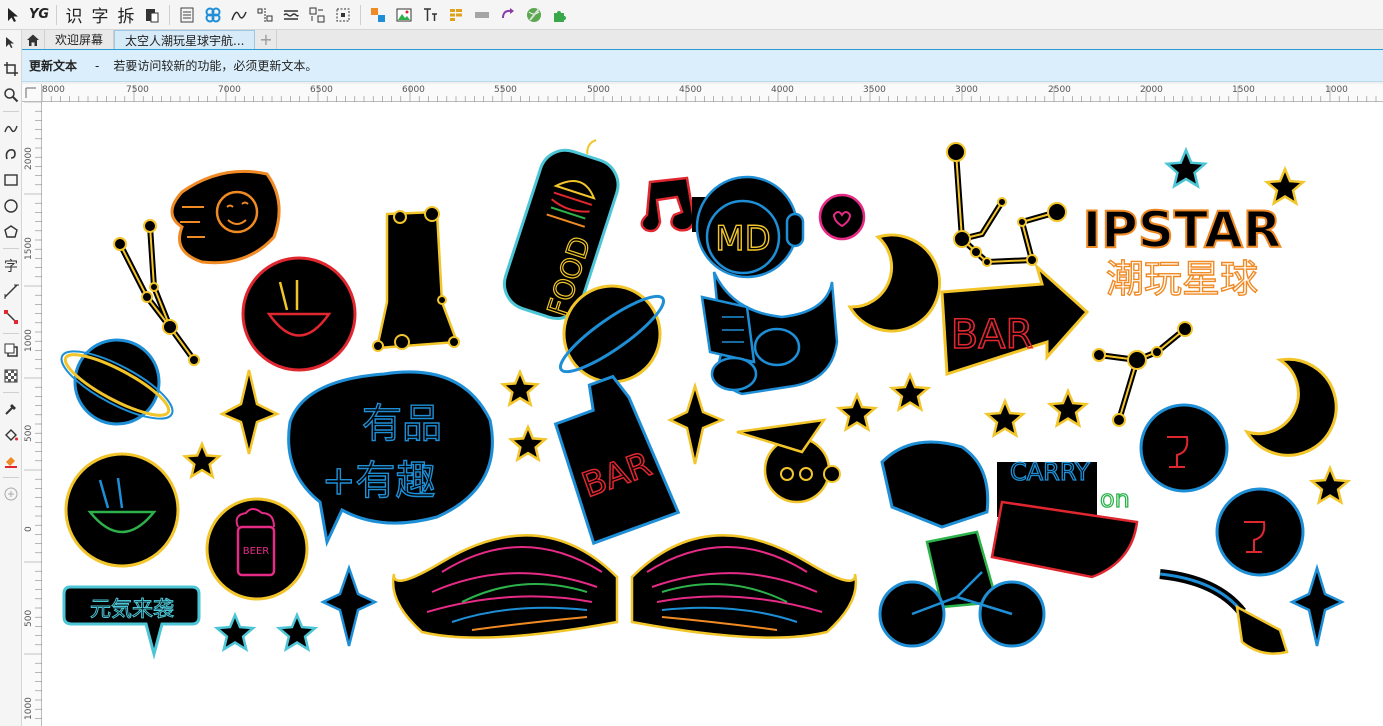 This screenshot has width=1383, height=726. Describe the element at coordinates (1008, 544) in the screenshot. I see `cyclist-sticker: CARRY on` at that location.